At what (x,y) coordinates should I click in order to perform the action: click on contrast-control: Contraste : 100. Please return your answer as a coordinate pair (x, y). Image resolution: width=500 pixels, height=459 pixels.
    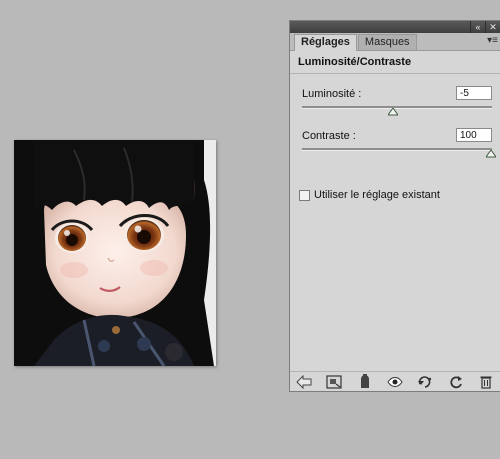
    Looking at the image, I should click on (399, 143).